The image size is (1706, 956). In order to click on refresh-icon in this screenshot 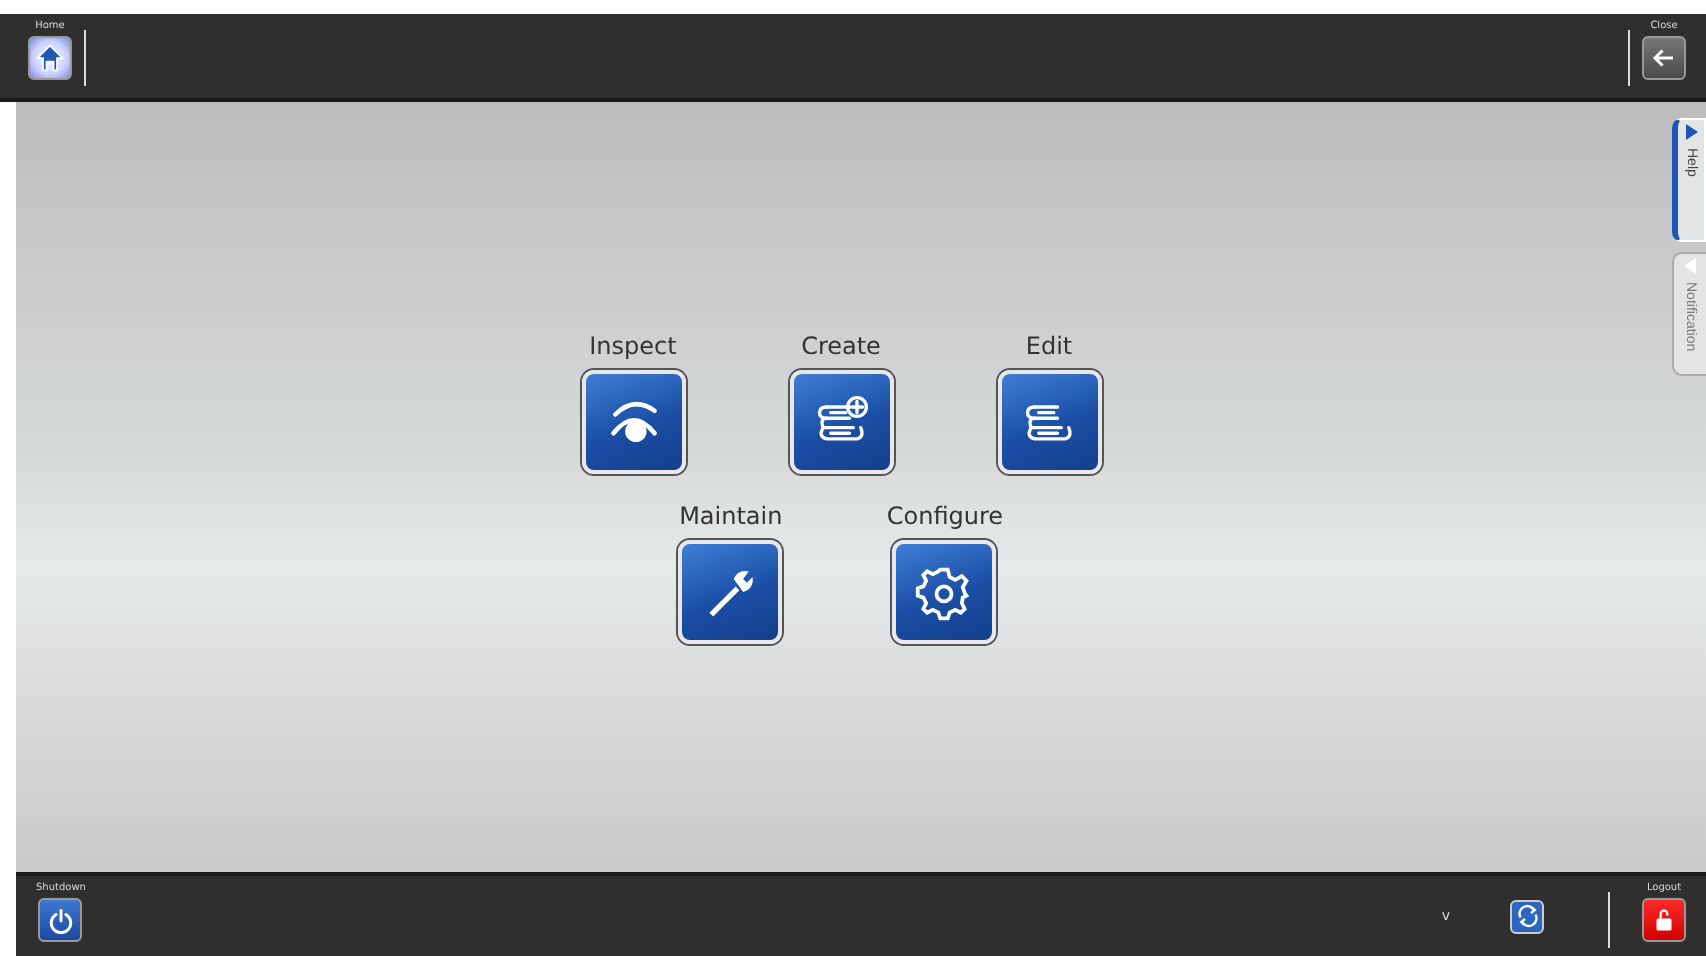, I will do `click(1527, 916)`.